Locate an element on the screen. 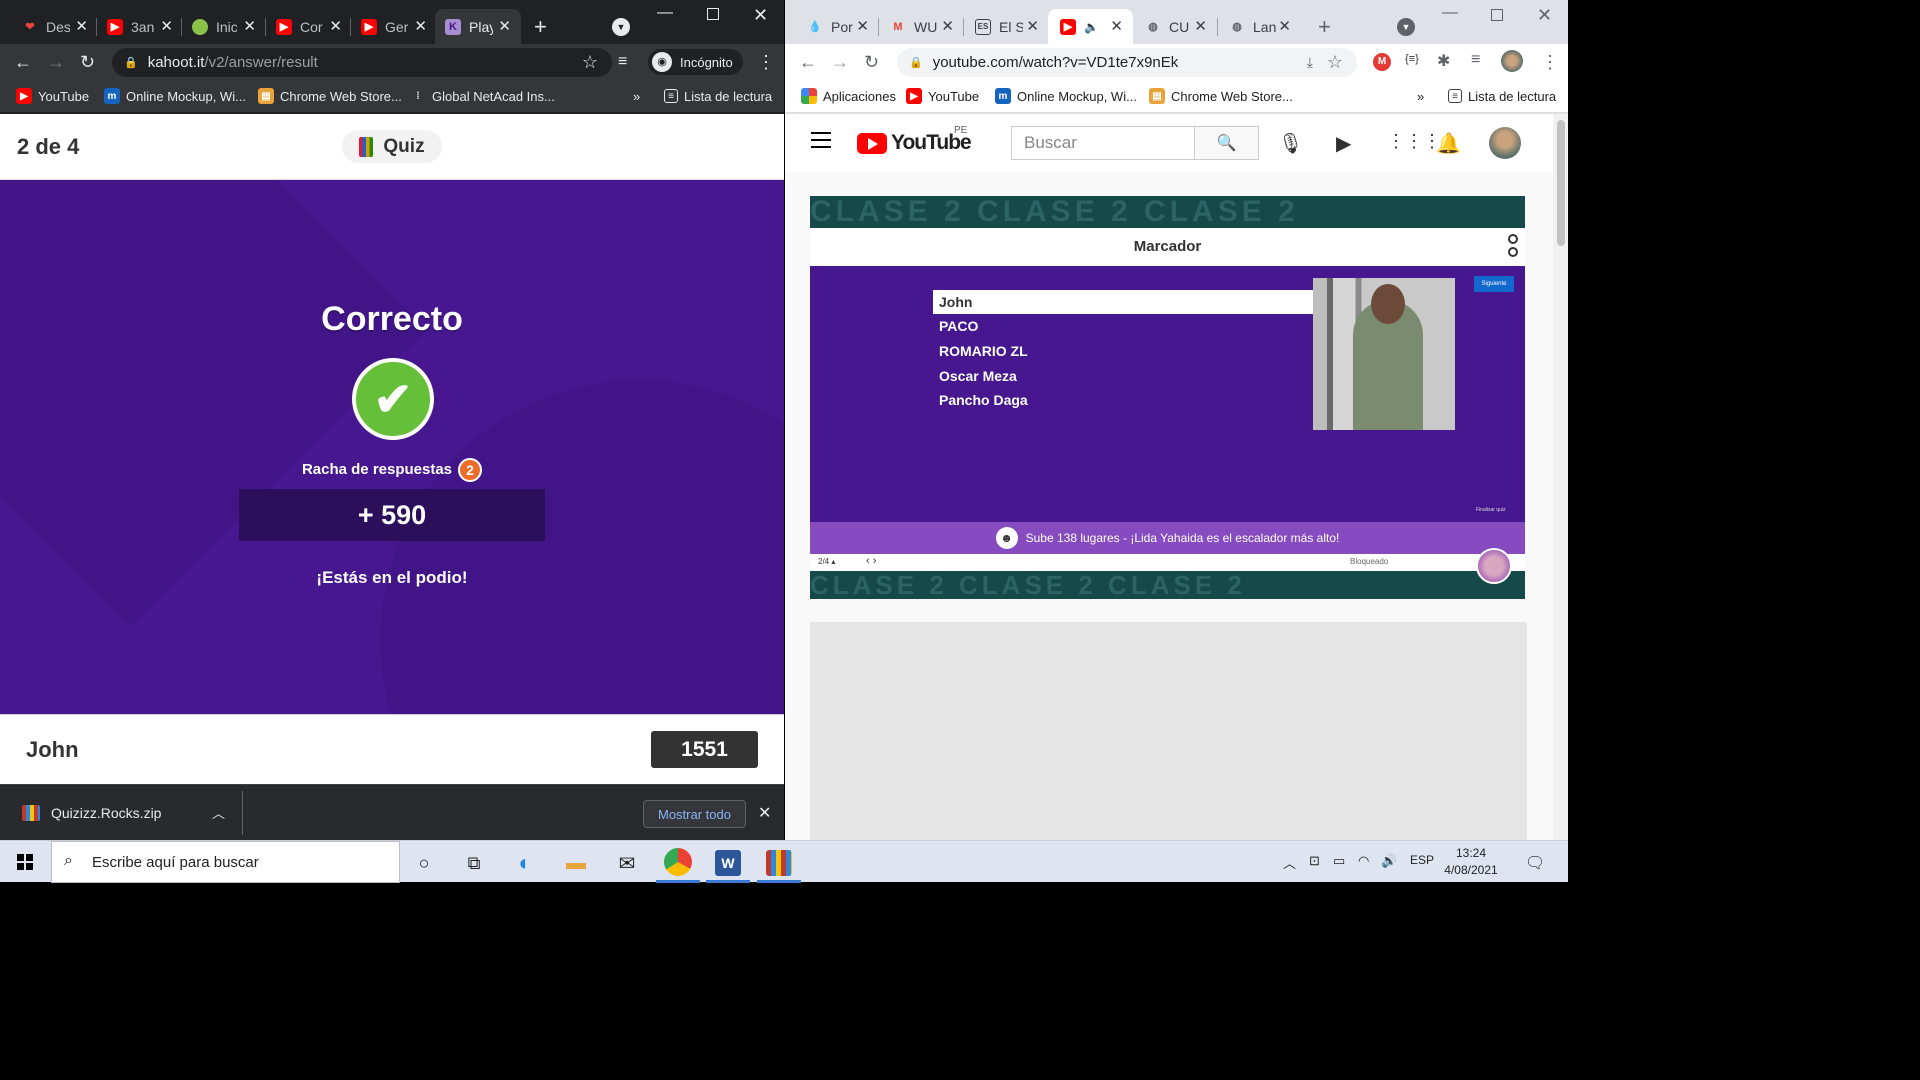 This screenshot has width=1920, height=1080. hamburger-menu-icon is located at coordinates (821, 140).